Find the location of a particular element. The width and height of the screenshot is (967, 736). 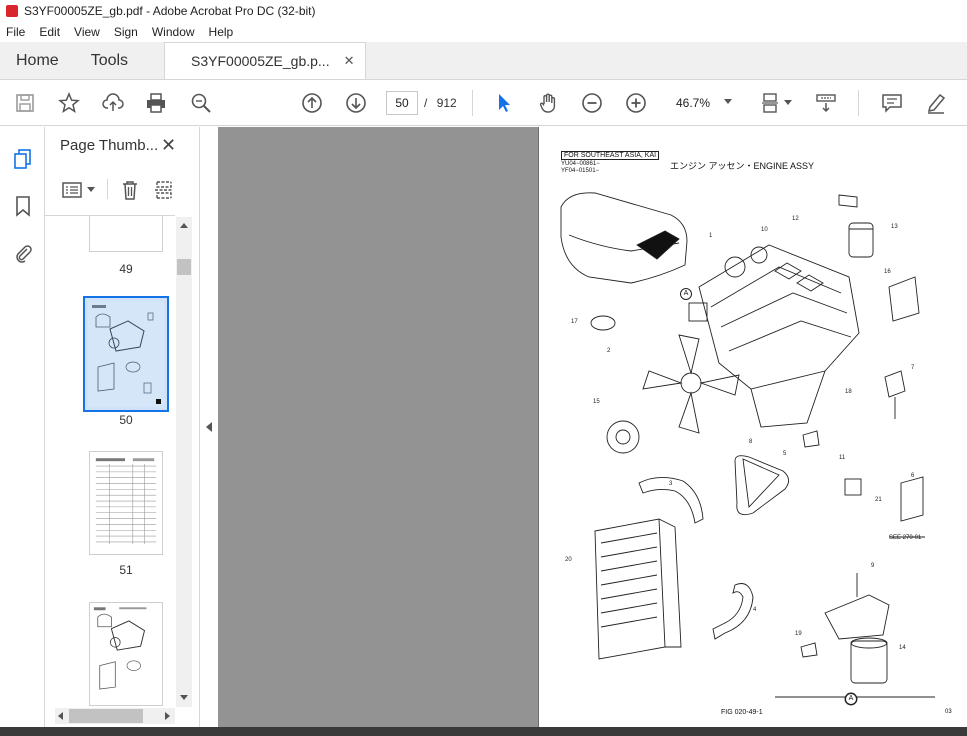

see-reference: SEE 270-01 is located at coordinates (905, 538).